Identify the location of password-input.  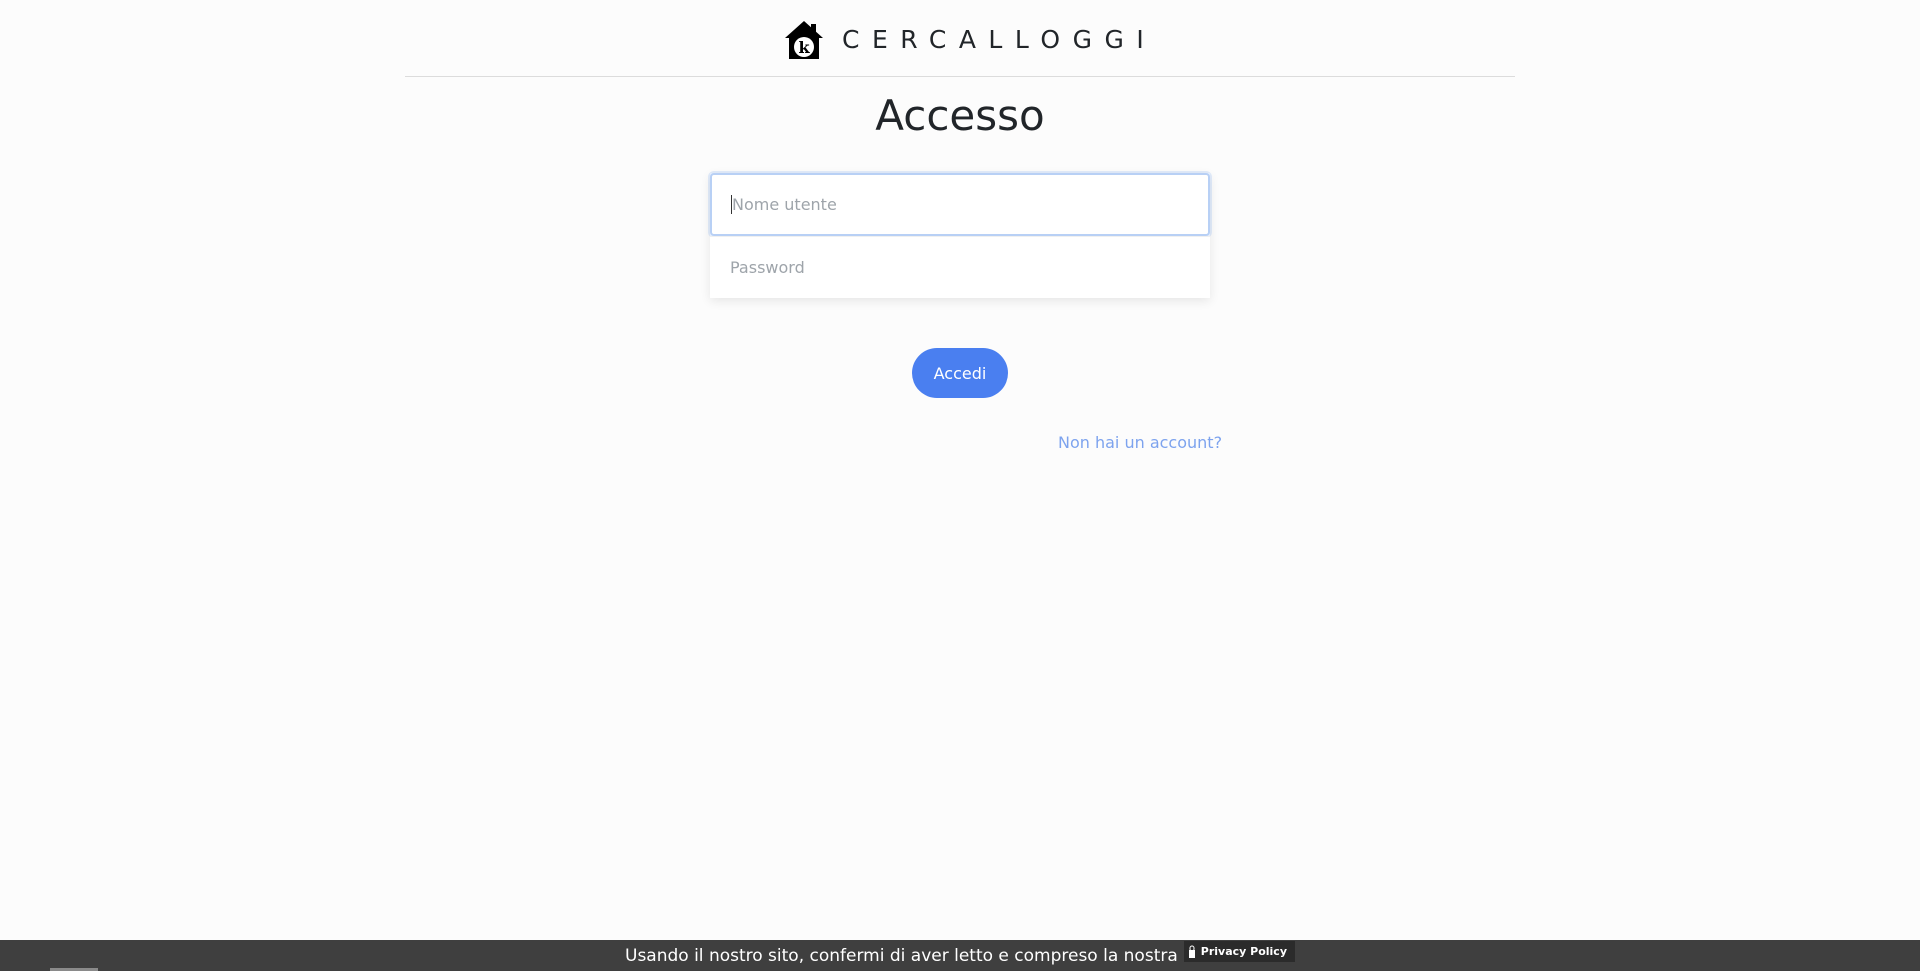
(960, 267).